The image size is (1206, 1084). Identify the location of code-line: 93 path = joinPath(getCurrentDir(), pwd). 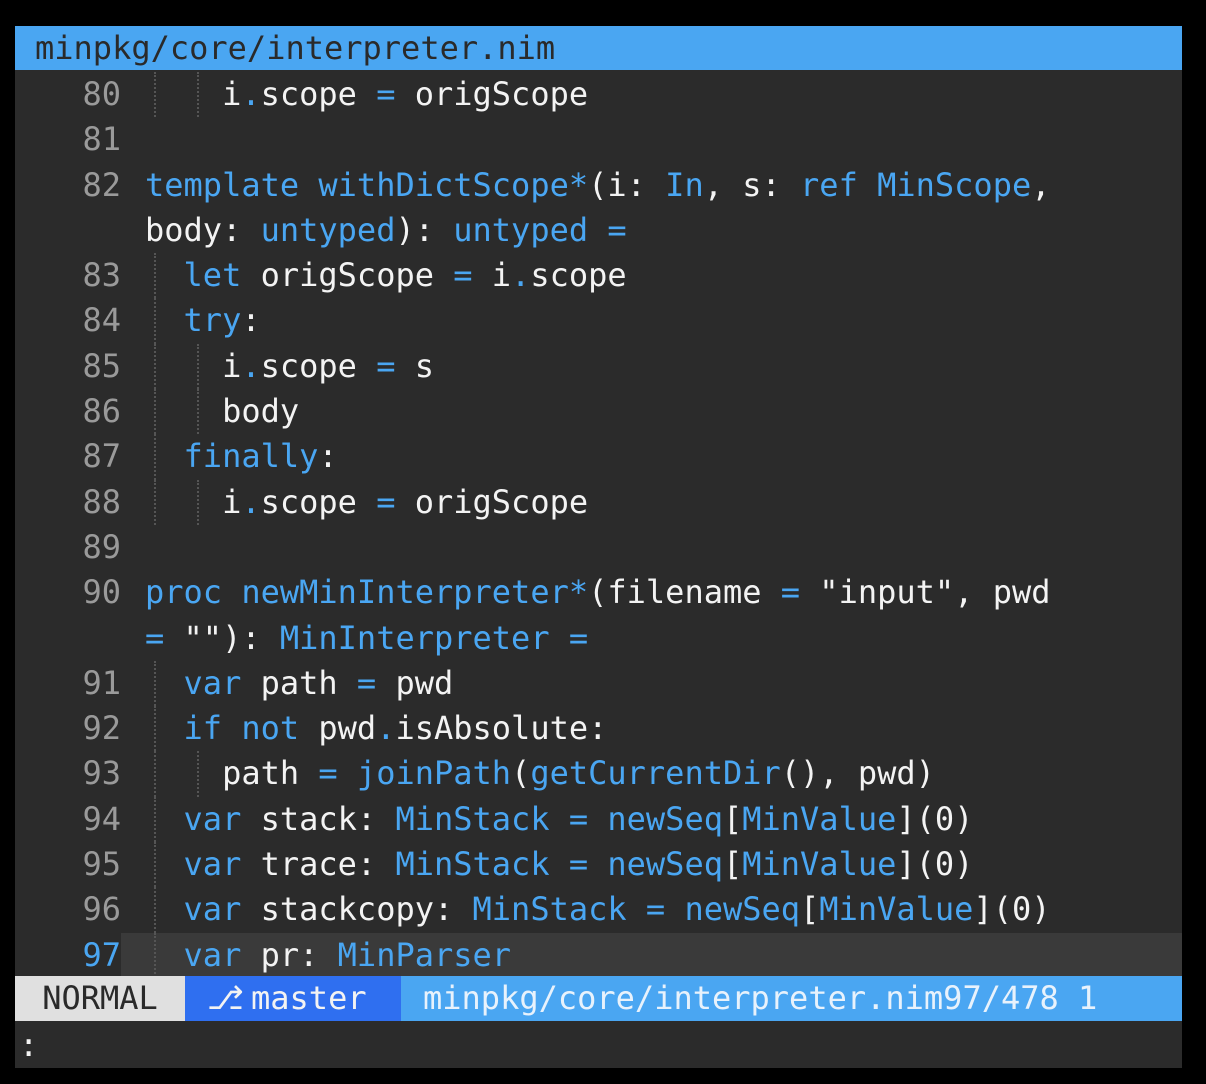
(598, 774).